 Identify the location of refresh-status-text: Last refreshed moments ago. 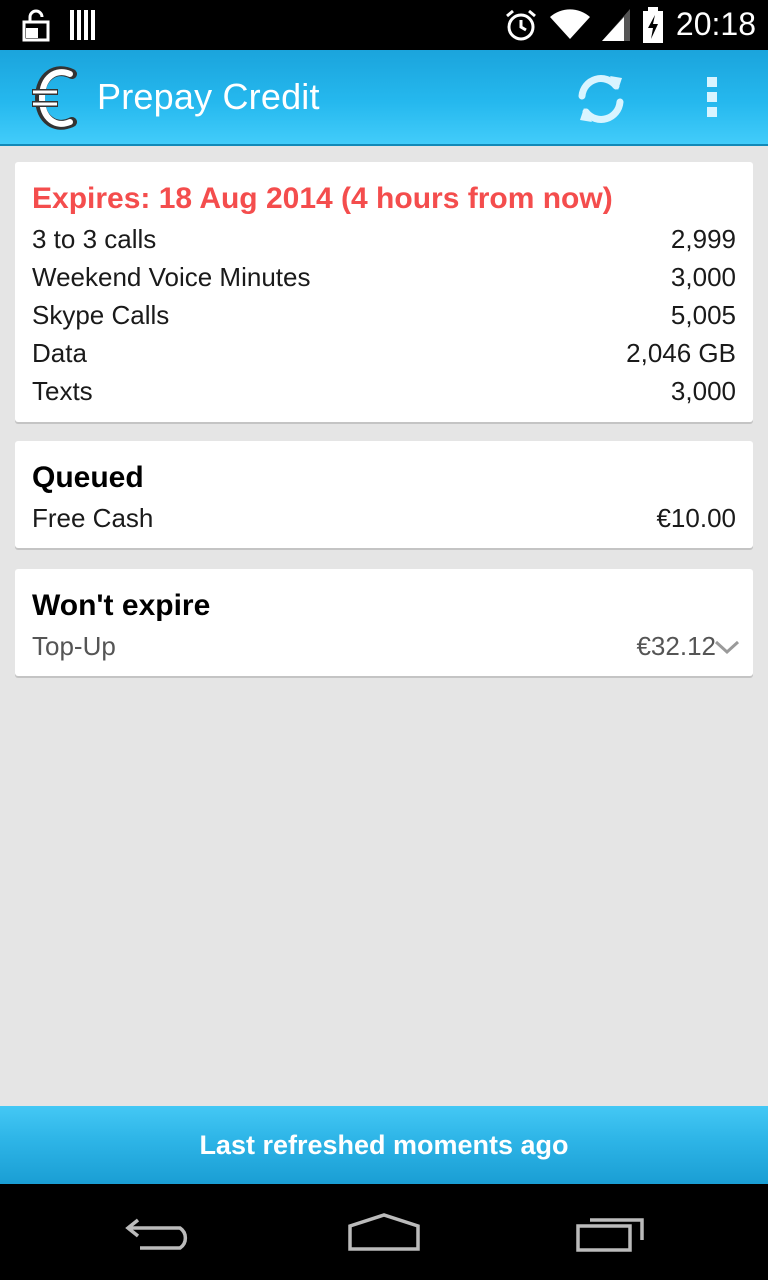
(384, 1145).